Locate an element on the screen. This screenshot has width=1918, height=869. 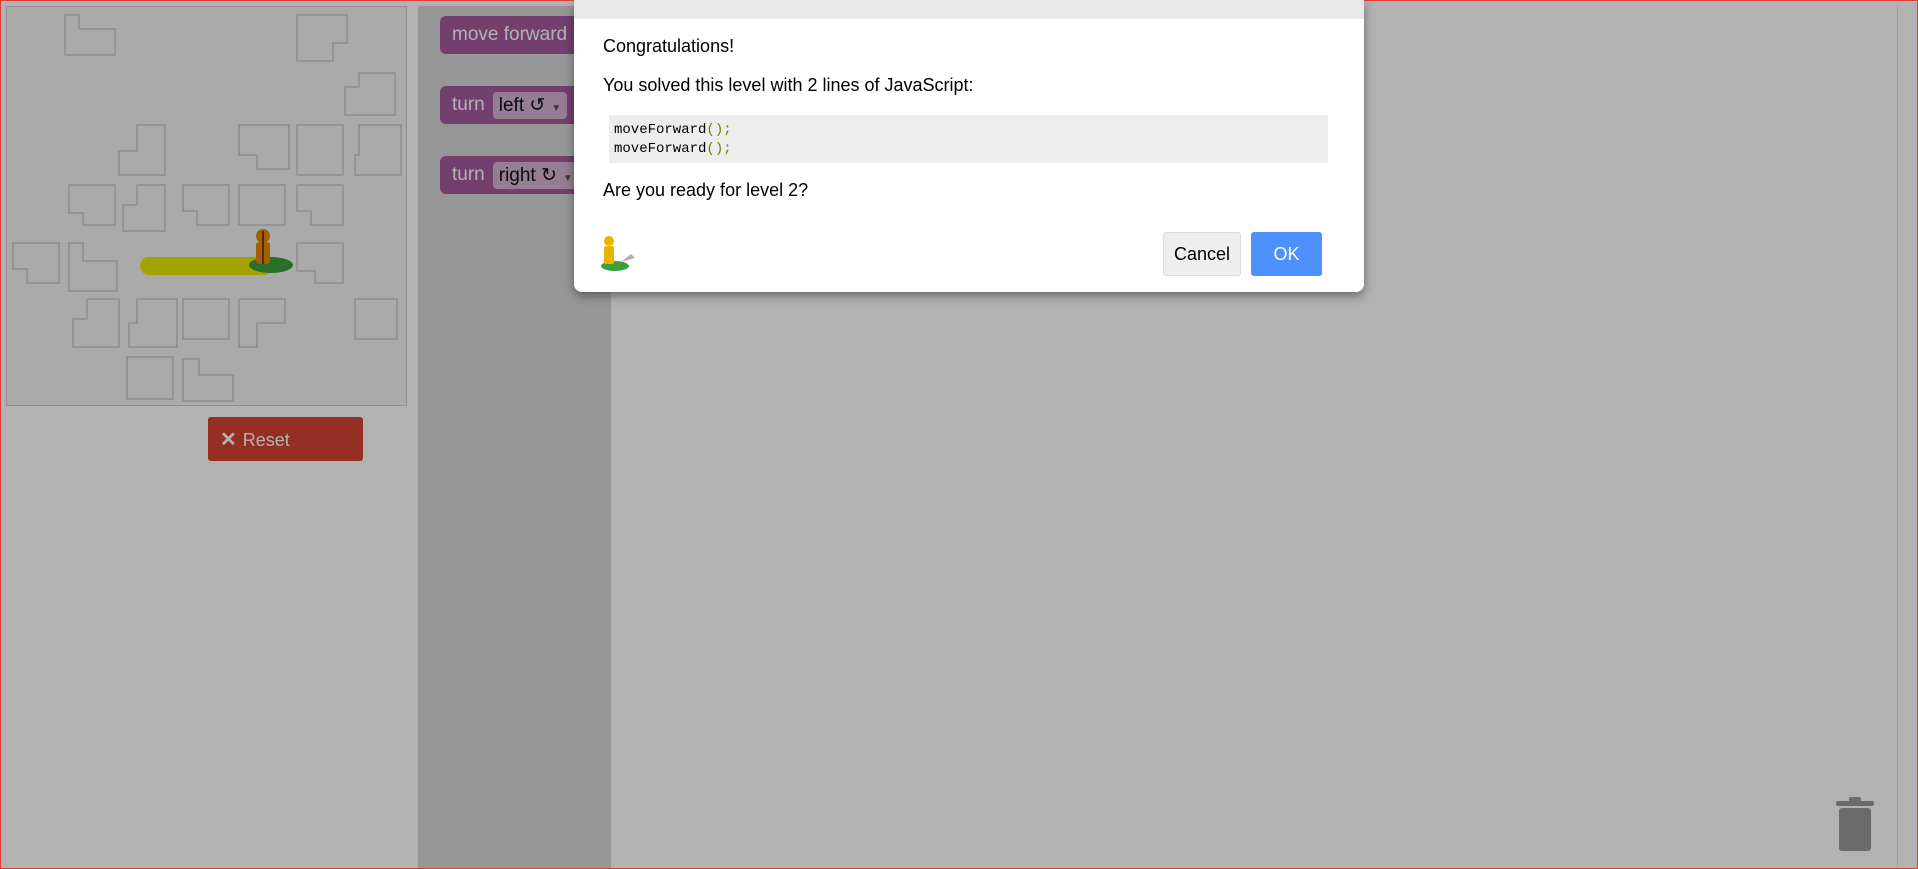
dialog-title: Congratulations! is located at coordinates (669, 46).